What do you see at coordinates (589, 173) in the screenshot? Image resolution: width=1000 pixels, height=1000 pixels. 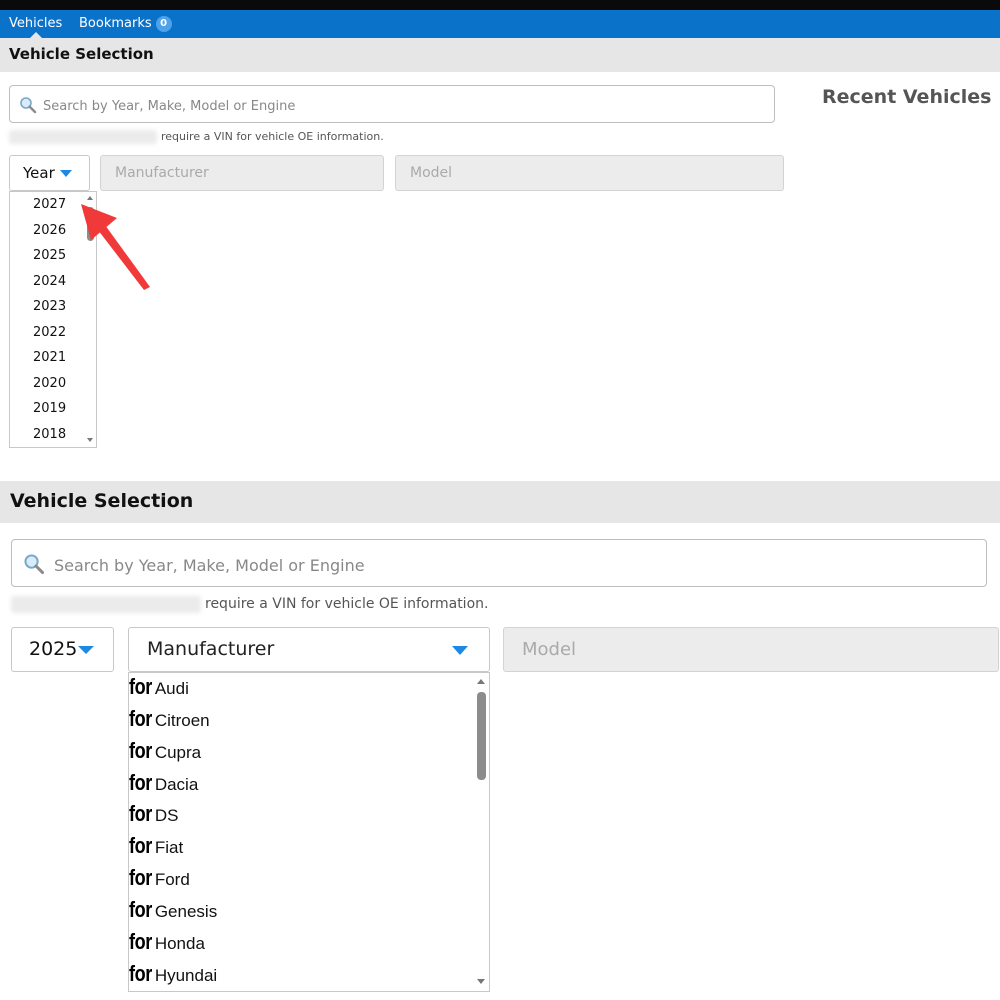 I see `model-select: Model` at bounding box center [589, 173].